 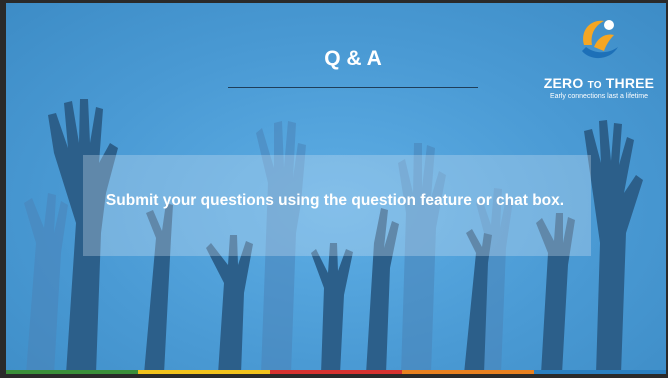 I want to click on slide-title: Q & A, so click(x=353, y=58).